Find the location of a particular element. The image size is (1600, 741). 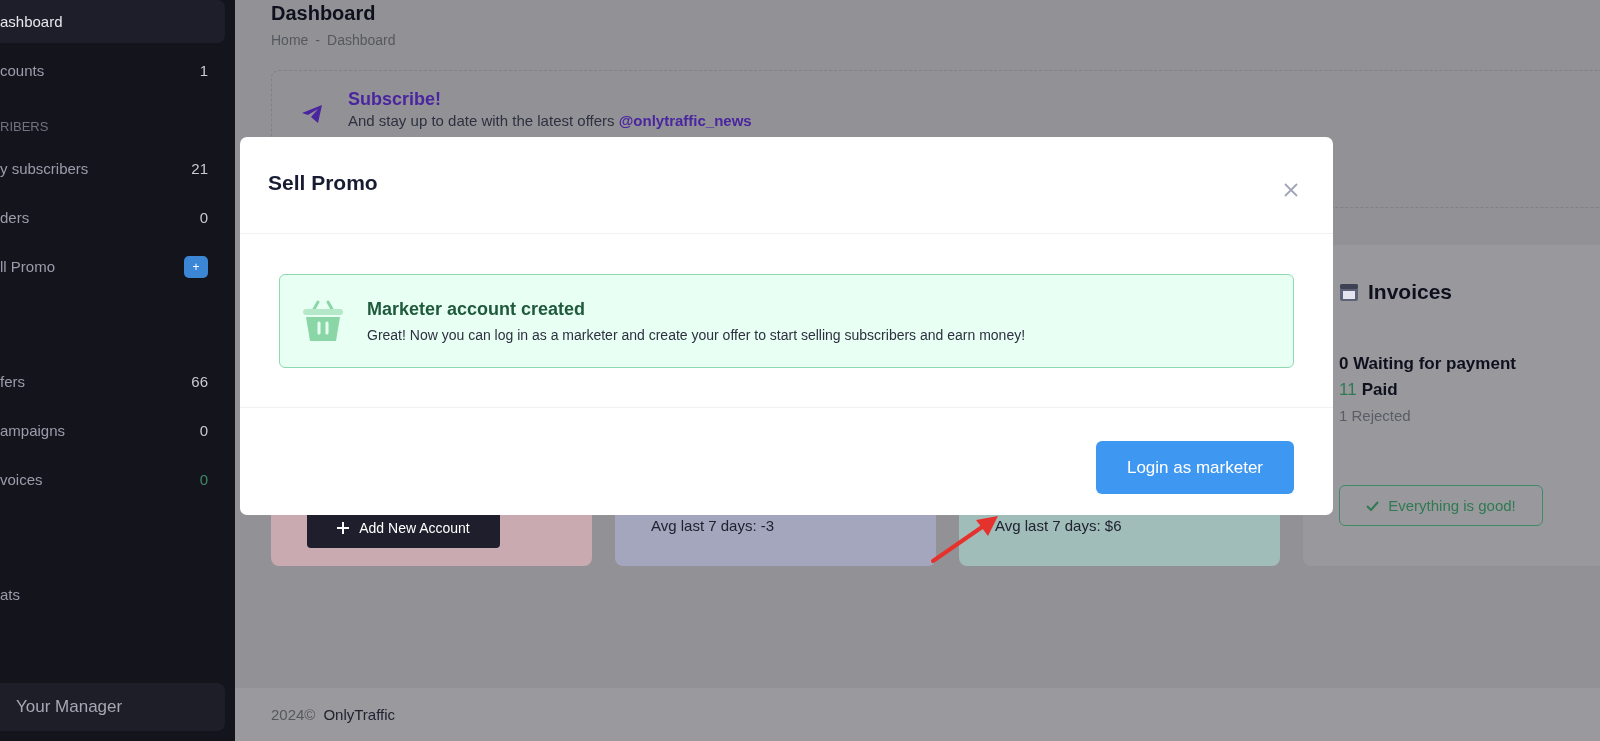

manager-button: Your Manager is located at coordinates (112, 707).